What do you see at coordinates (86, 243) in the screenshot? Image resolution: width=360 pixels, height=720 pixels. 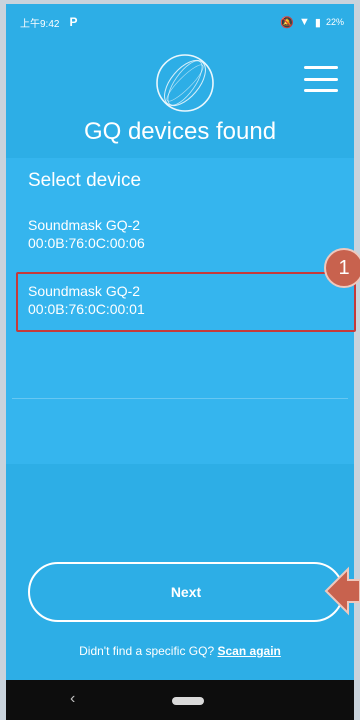 I see `device-address: 00:0B:76:0C:00:06` at bounding box center [86, 243].